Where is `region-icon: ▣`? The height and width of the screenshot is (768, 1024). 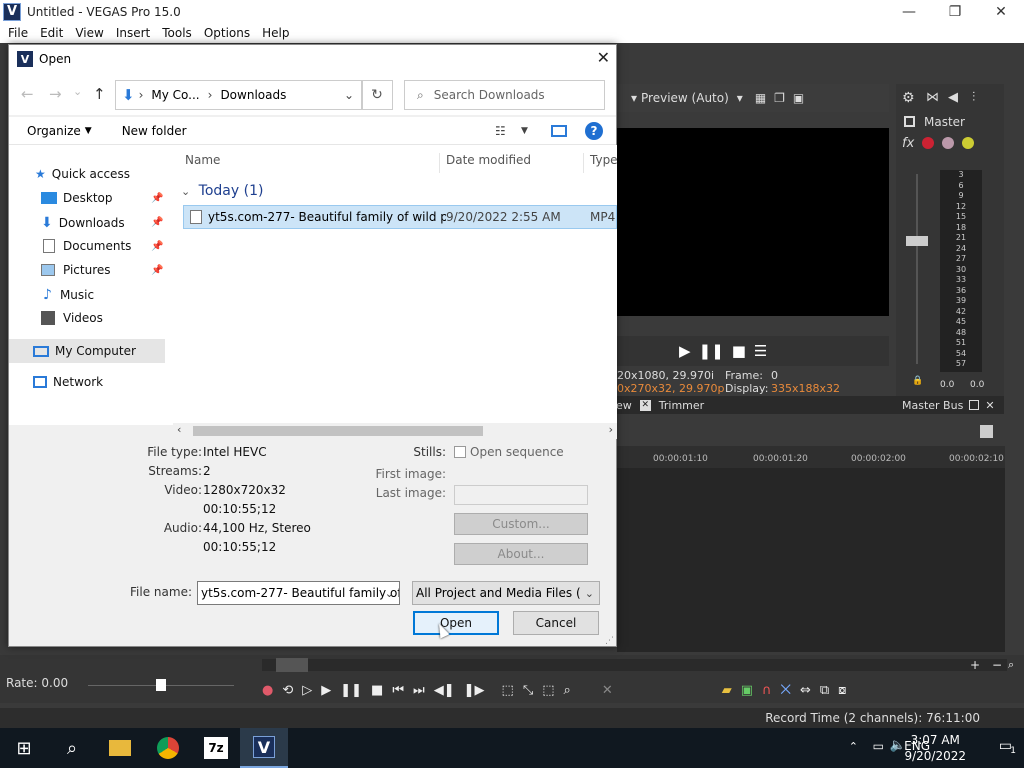
region-icon: ▣ is located at coordinates (747, 690).